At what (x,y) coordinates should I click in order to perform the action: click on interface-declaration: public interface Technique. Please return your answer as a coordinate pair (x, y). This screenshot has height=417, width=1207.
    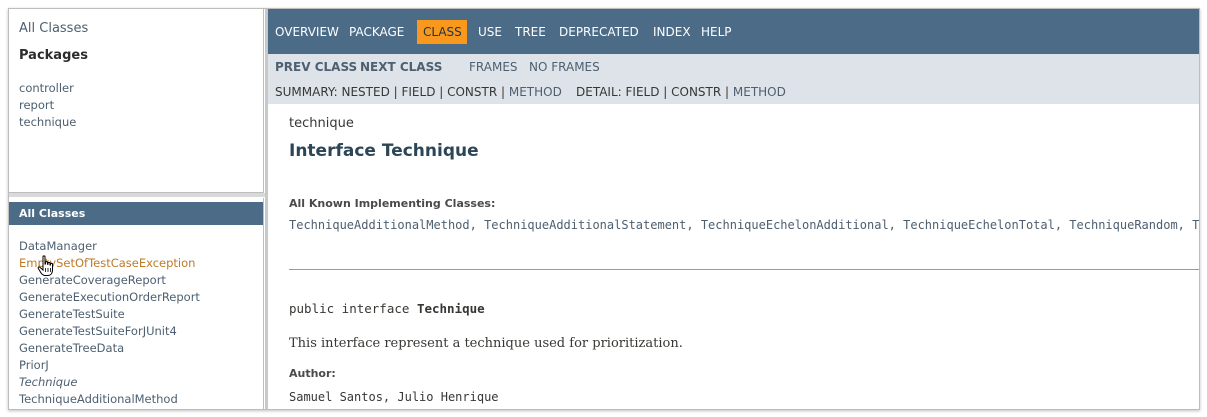
    Looking at the image, I should click on (387, 308).